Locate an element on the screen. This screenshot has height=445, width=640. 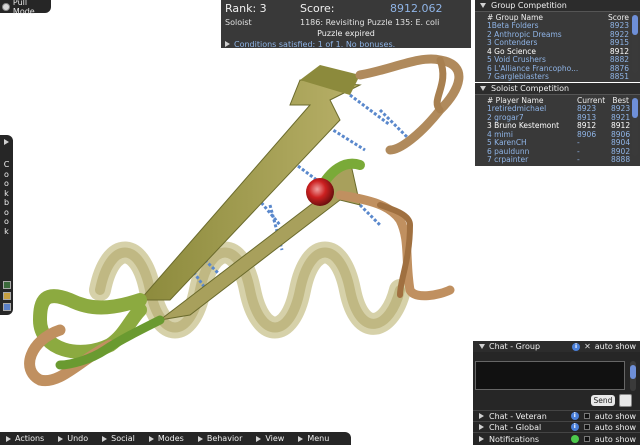
cookbook-tab: Cookbook is located at coordinates (6, 225).